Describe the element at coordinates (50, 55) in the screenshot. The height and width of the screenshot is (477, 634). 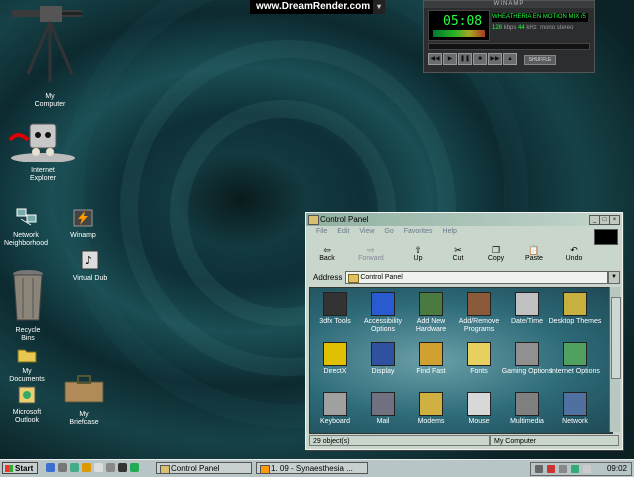
I see `desktop-icon-my-computer: My Computer` at that location.